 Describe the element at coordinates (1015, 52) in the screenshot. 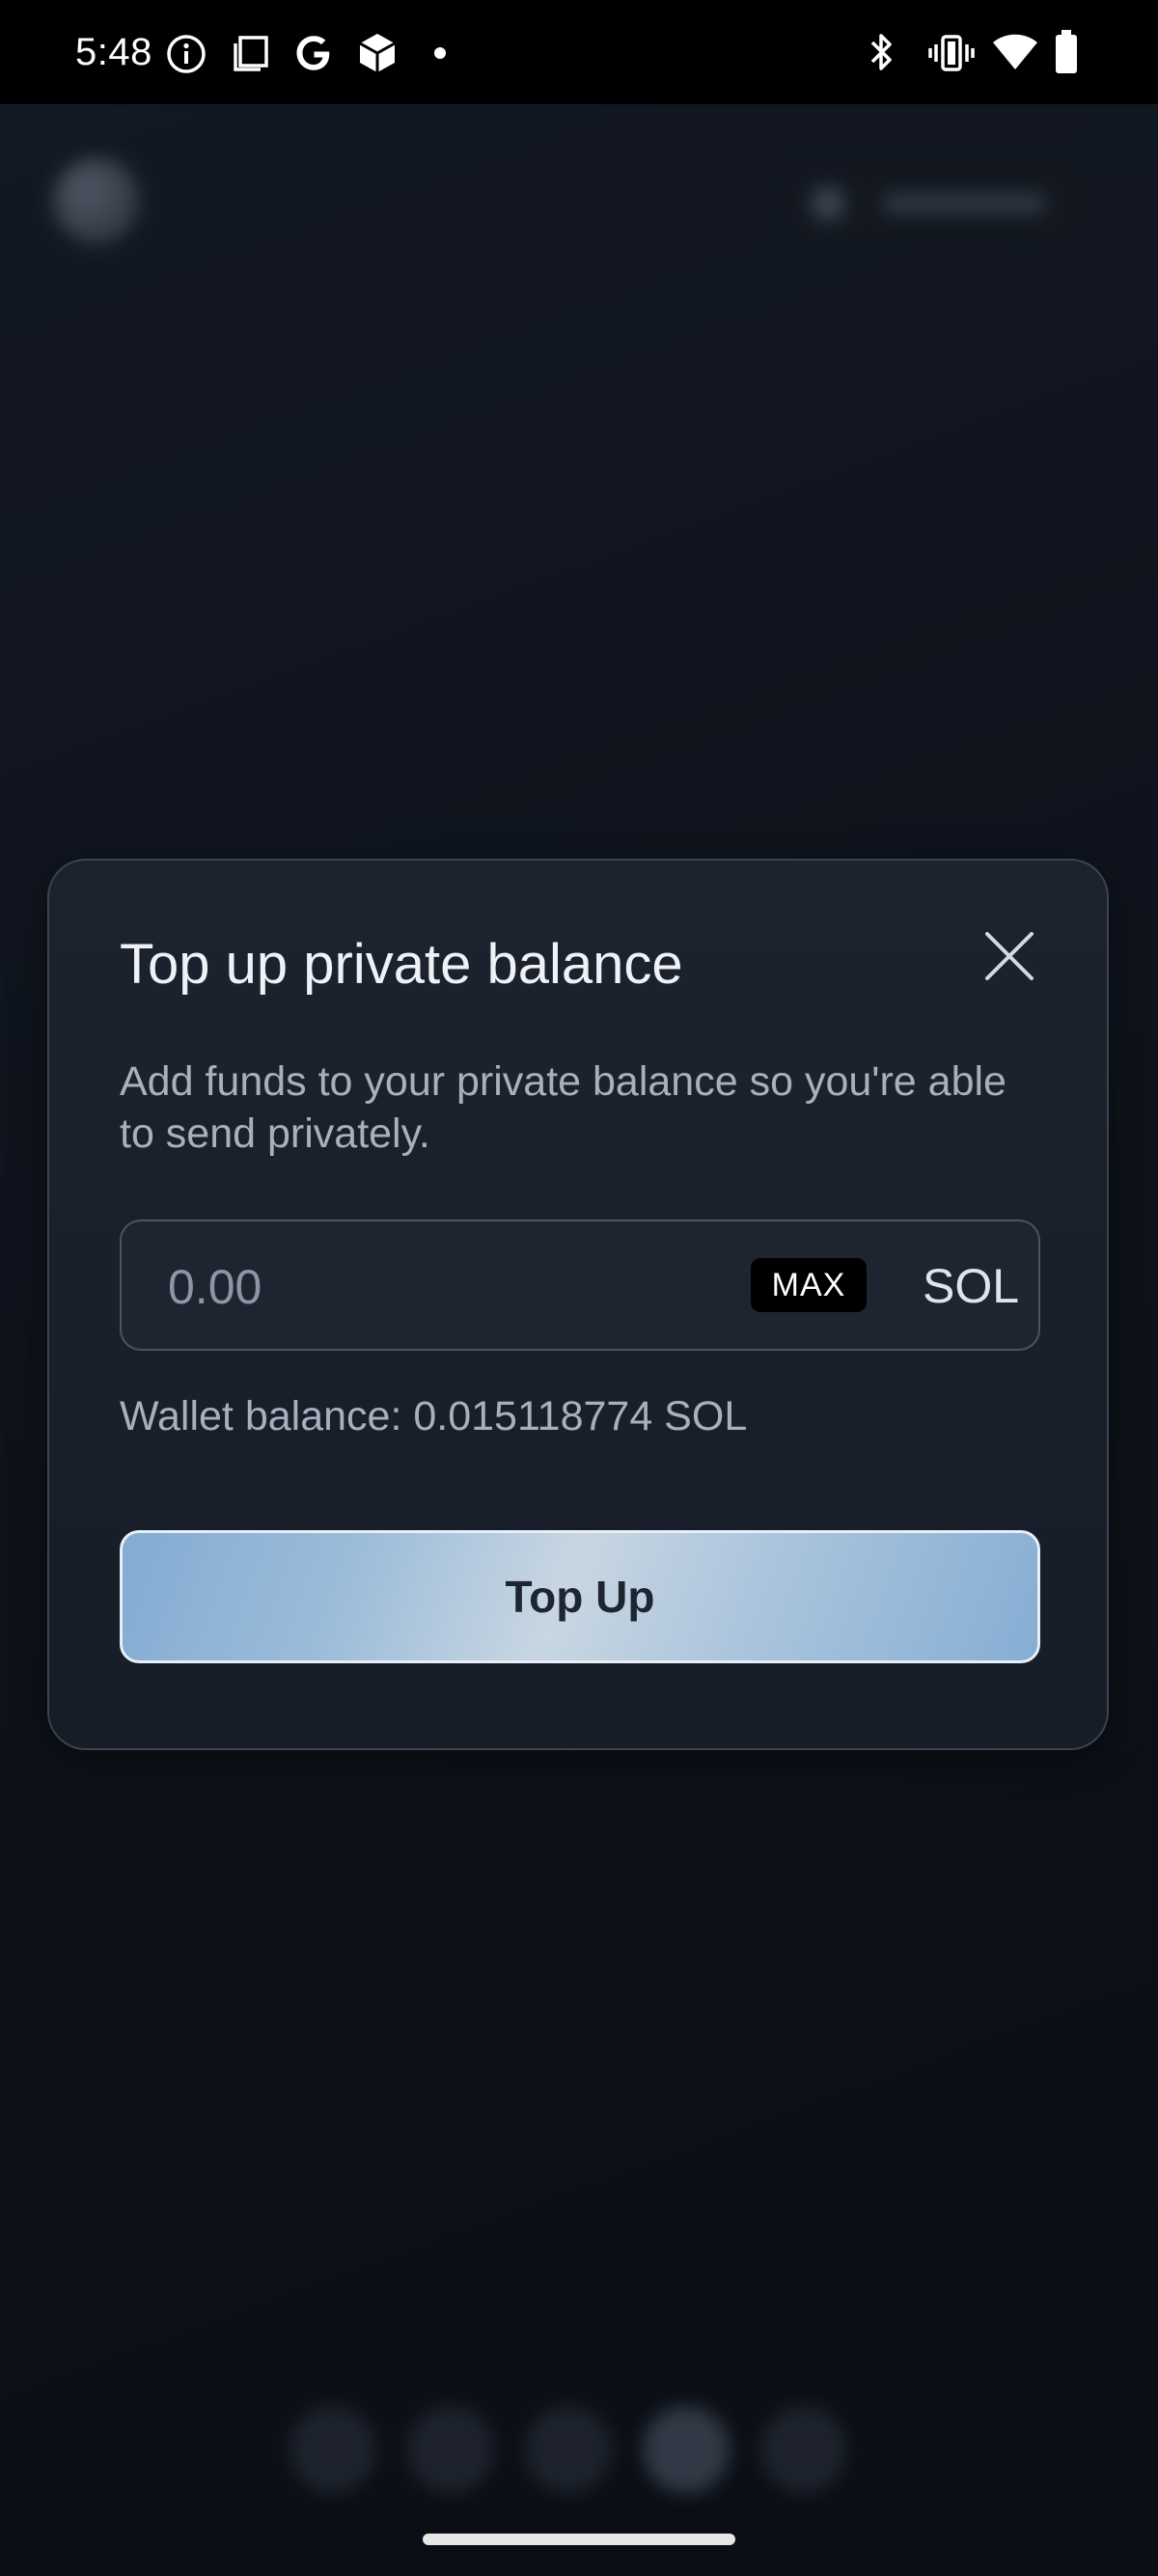

I see `wifi-icon` at that location.